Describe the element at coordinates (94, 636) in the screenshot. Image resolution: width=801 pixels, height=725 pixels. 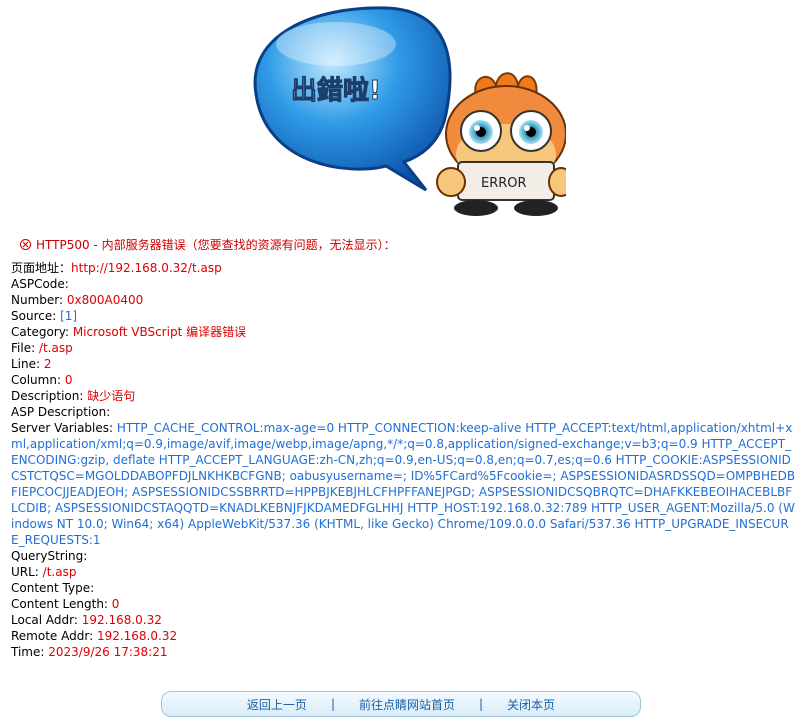
I see `row-remote-addr: Remote Addr: 192.168.0.32` at that location.